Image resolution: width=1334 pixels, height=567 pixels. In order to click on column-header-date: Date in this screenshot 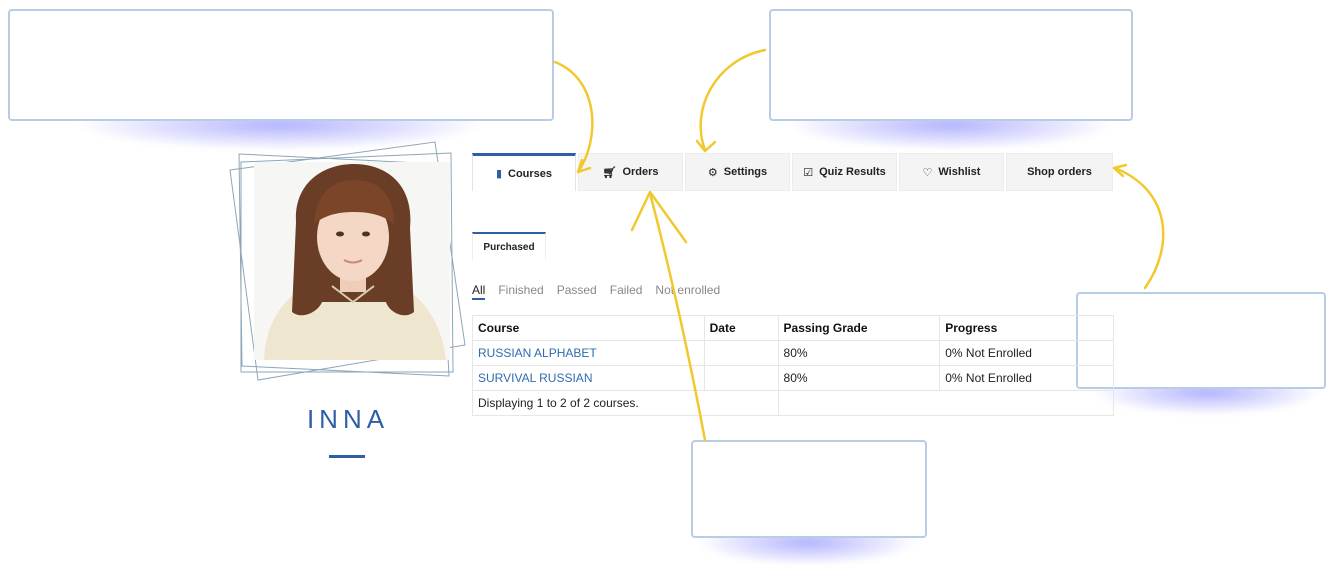, I will do `click(741, 328)`.